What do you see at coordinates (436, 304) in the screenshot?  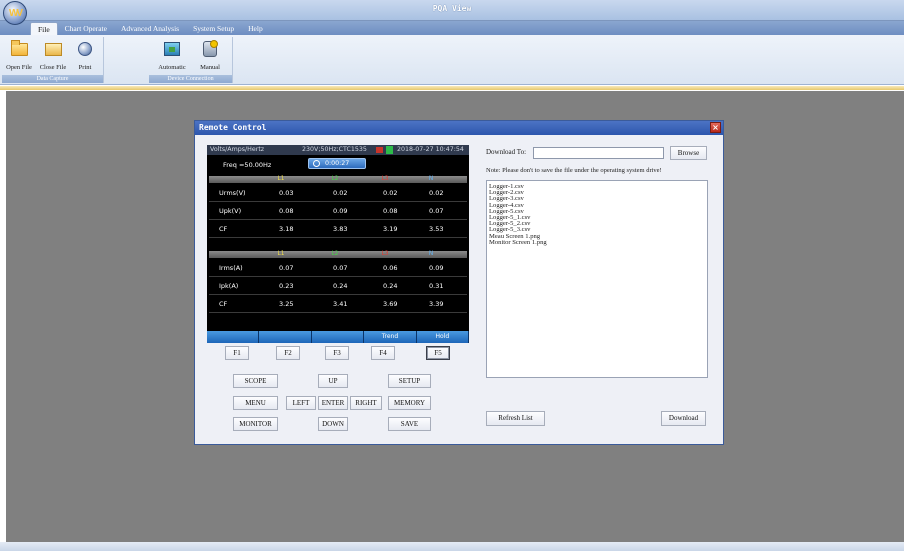 I see `cell-n: 3.39` at bounding box center [436, 304].